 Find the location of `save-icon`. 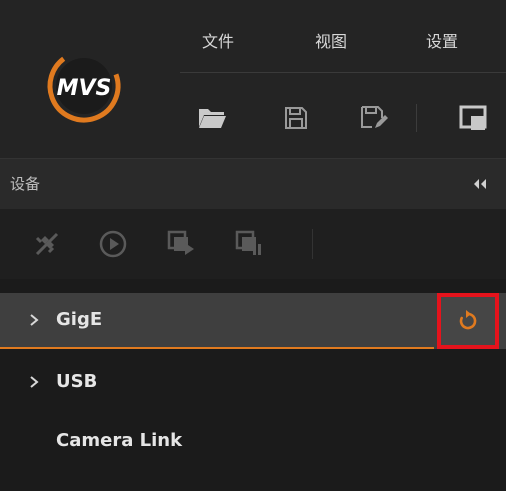

save-icon is located at coordinates (296, 118).